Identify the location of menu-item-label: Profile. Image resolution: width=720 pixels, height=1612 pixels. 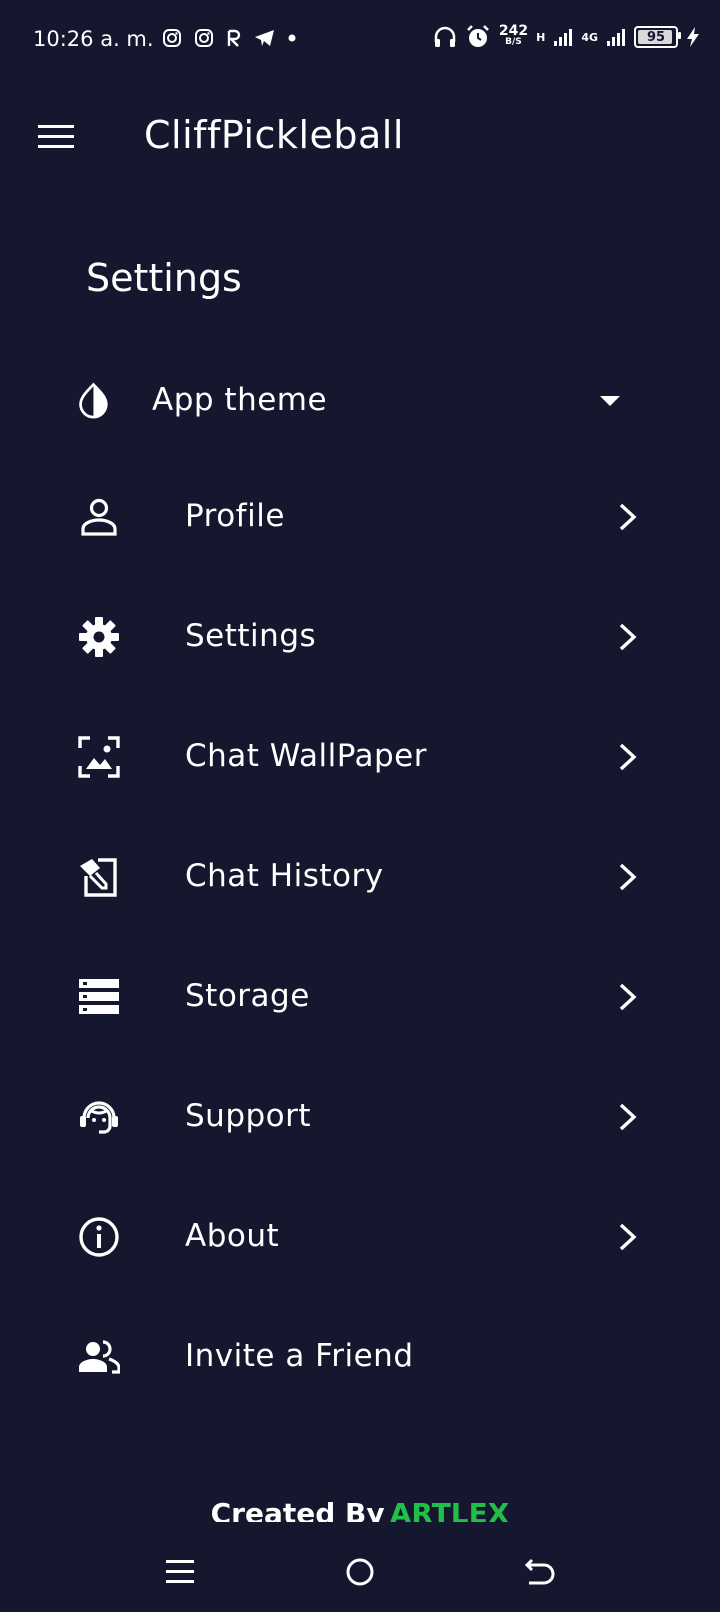
(235, 516).